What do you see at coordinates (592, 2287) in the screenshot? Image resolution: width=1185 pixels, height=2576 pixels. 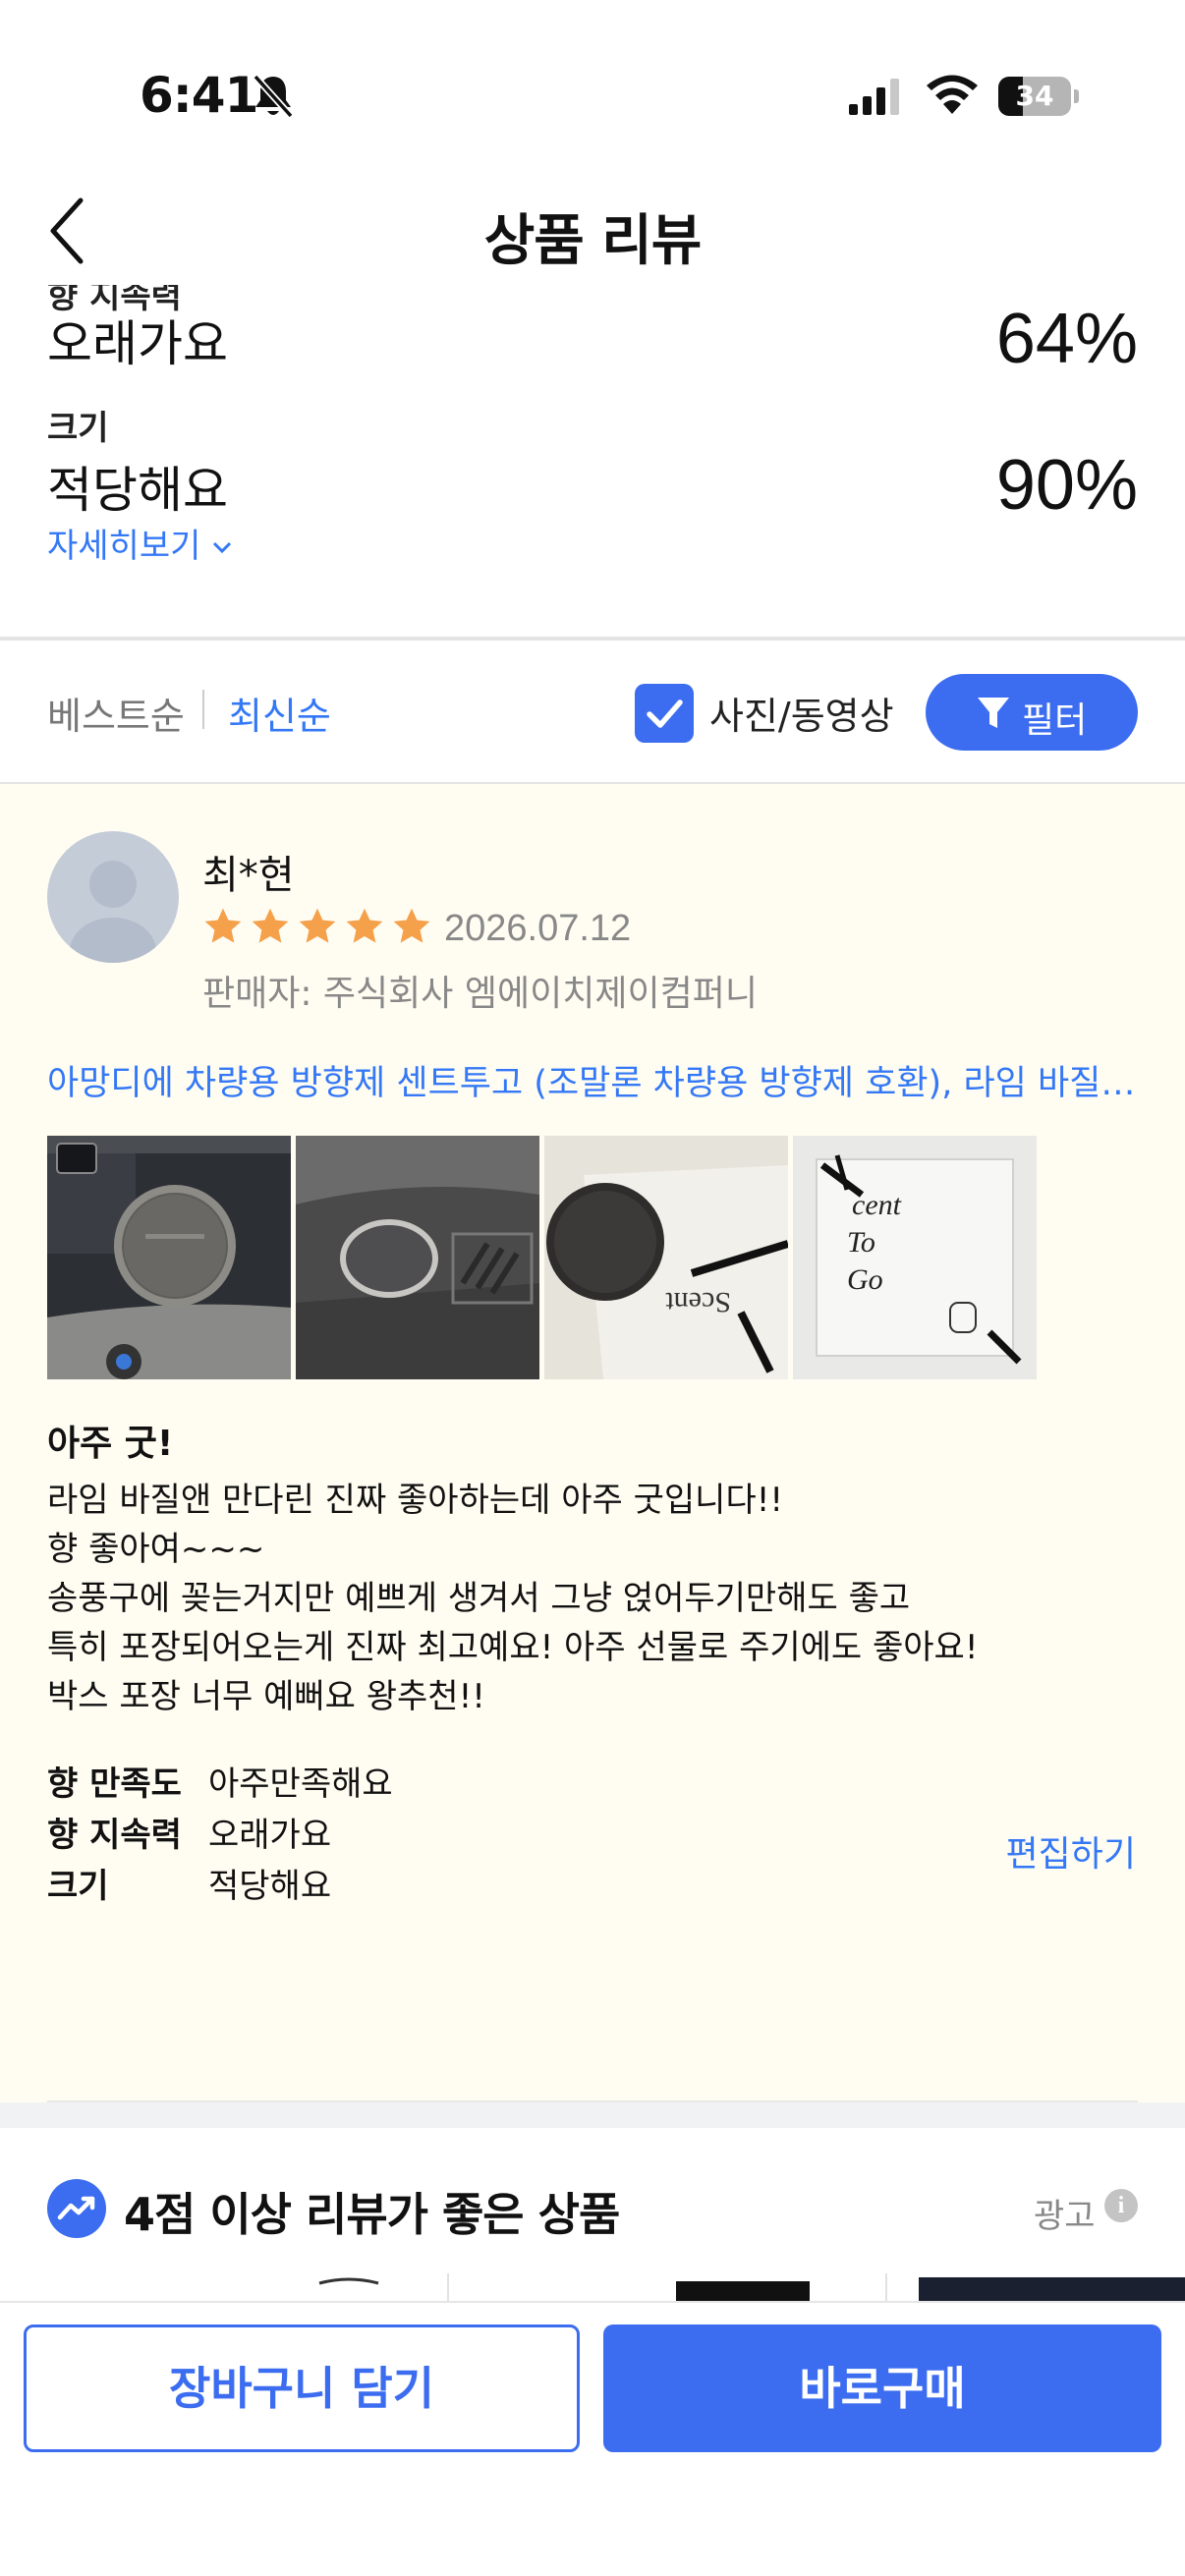 I see `recommended-thumbnails` at bounding box center [592, 2287].